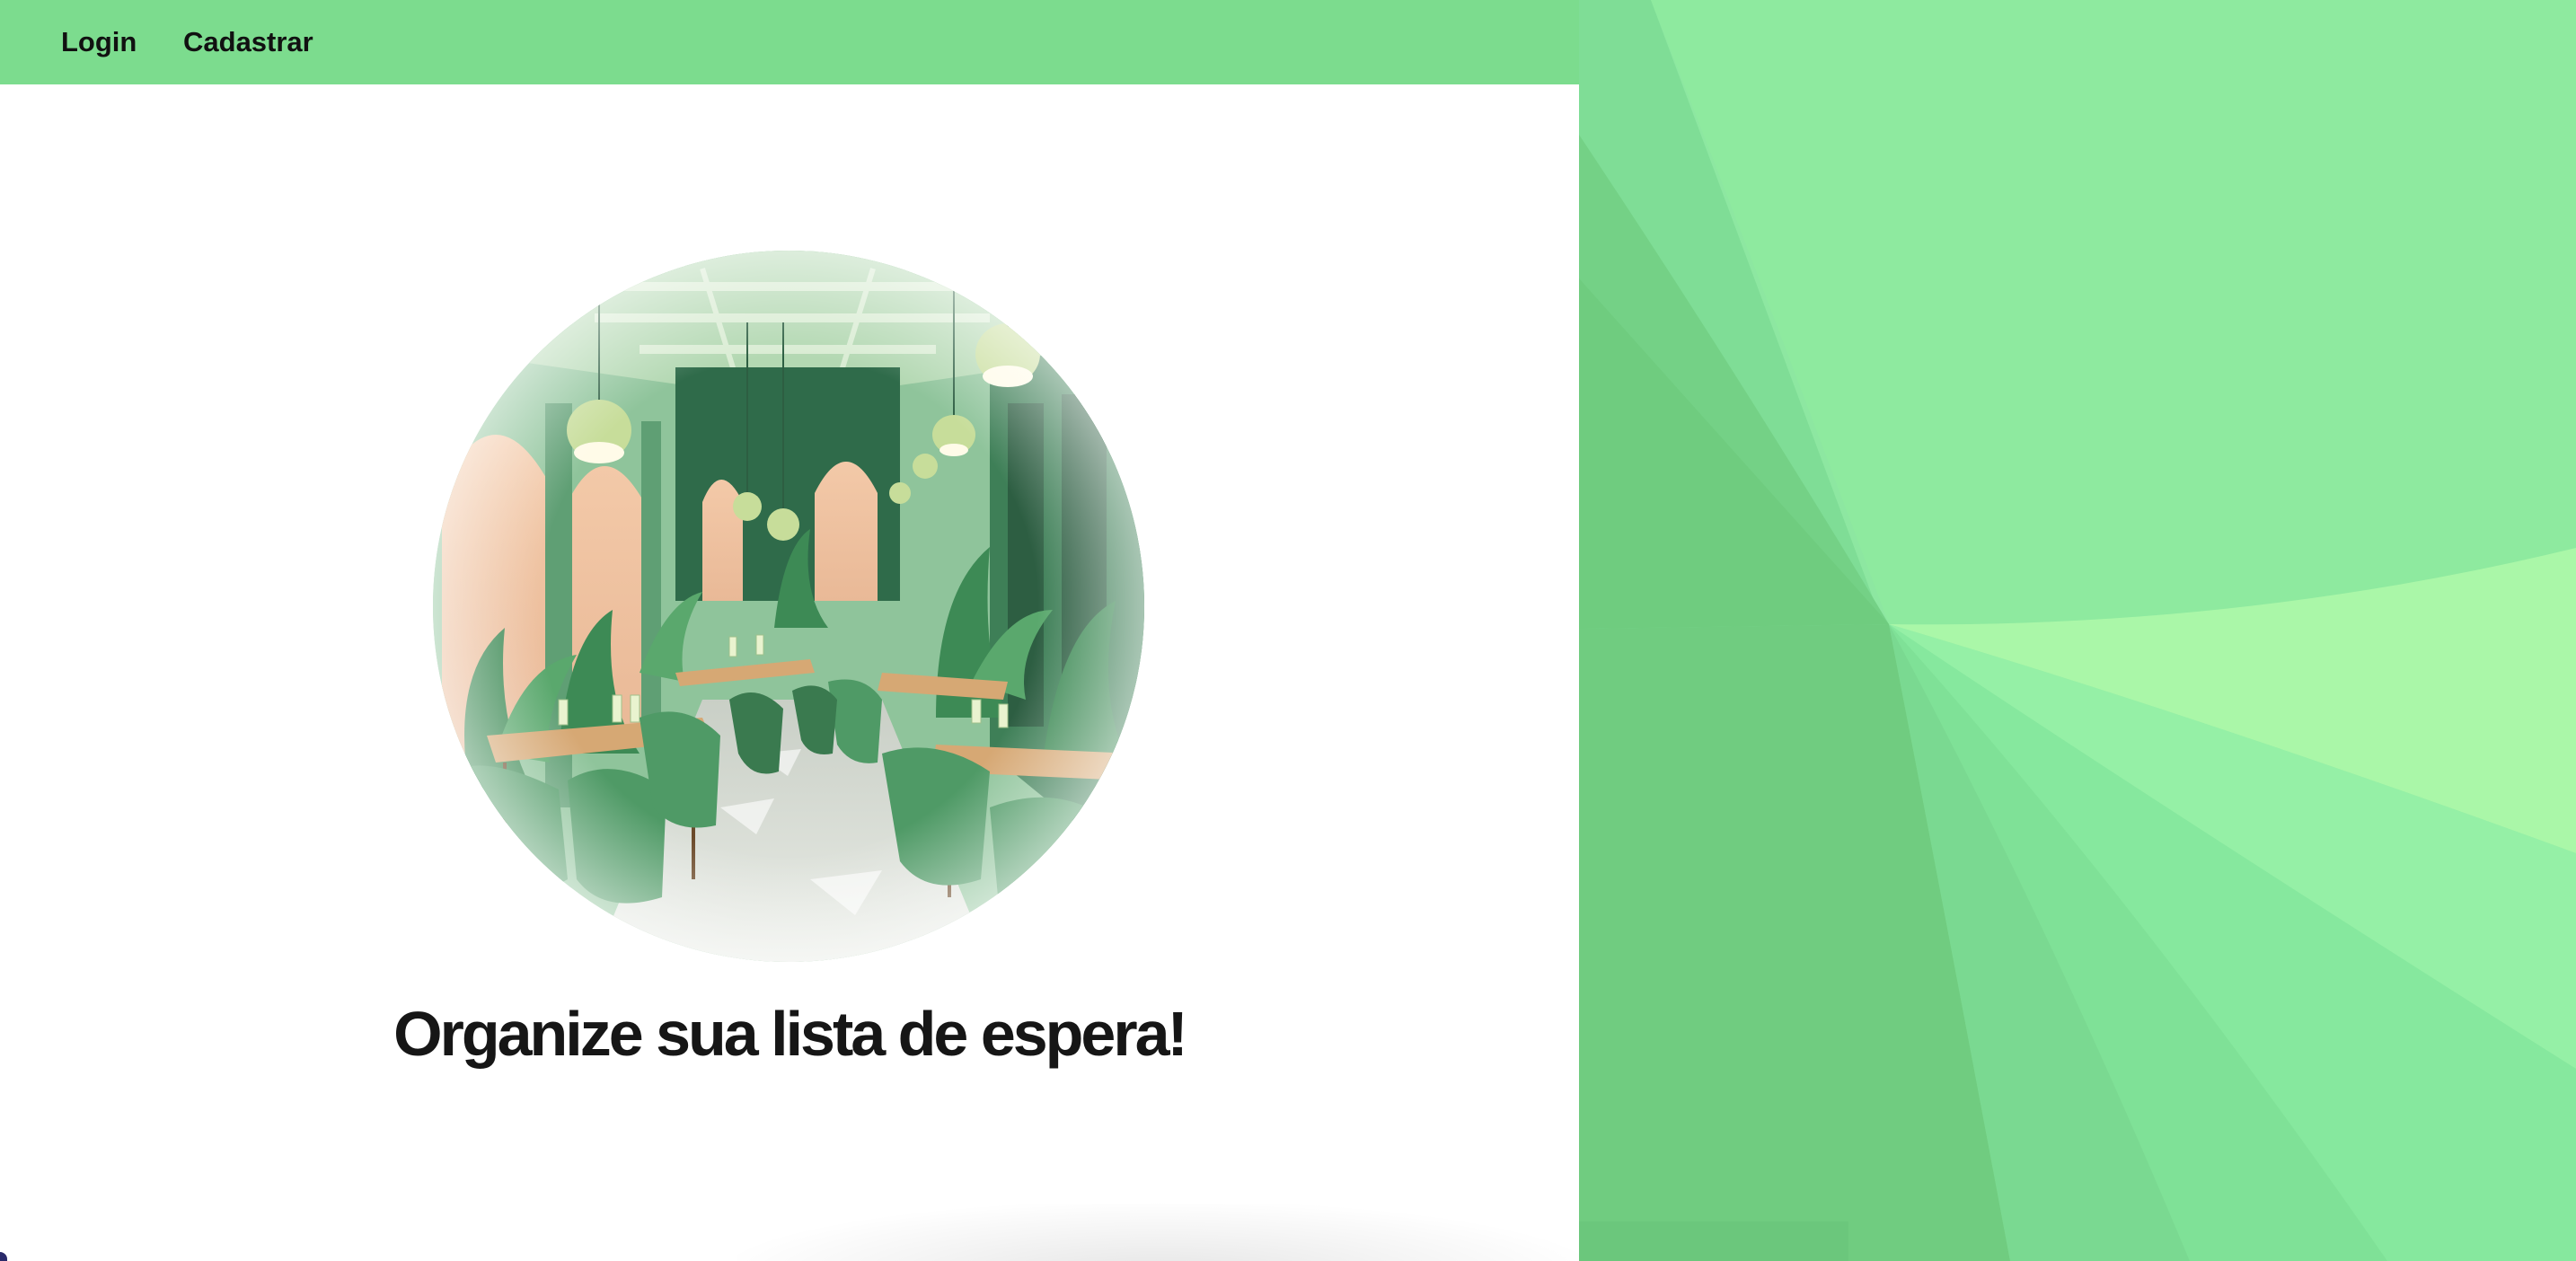 This screenshot has width=2576, height=1261. Describe the element at coordinates (790, 1034) in the screenshot. I see `hero-title: Organize sua lista de espera!` at that location.